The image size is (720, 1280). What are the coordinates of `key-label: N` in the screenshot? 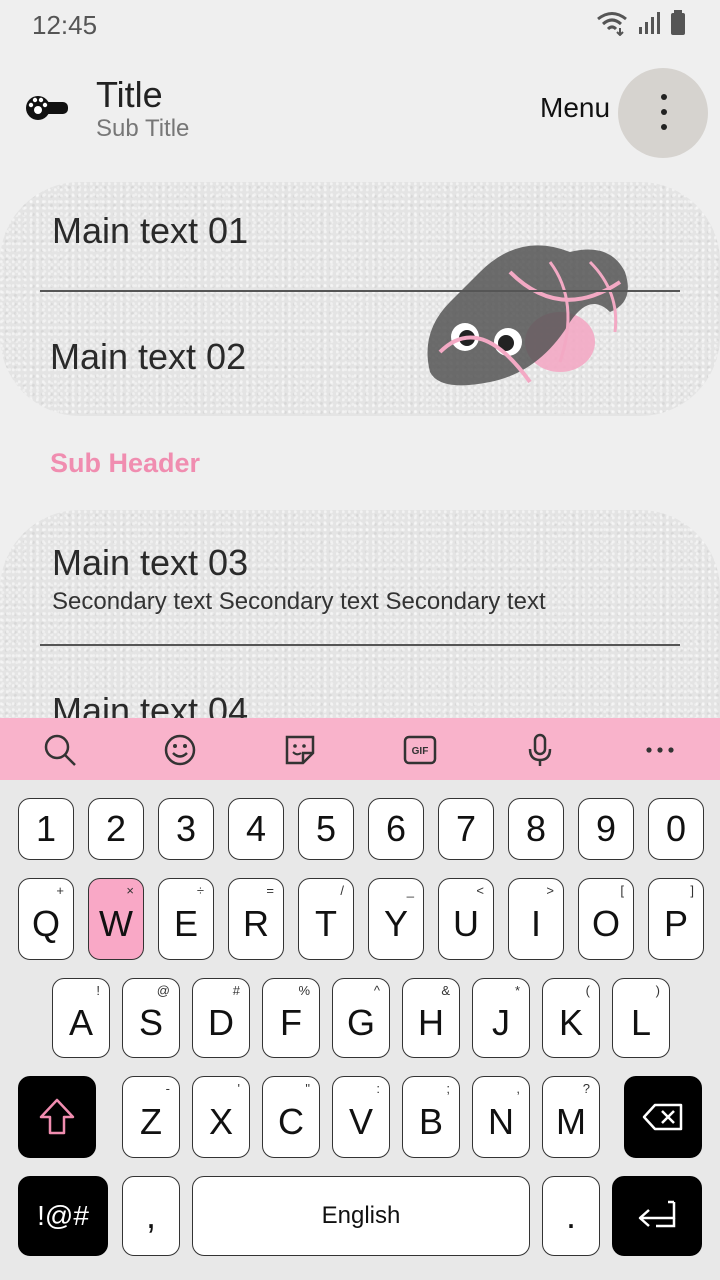 It's located at (501, 1121).